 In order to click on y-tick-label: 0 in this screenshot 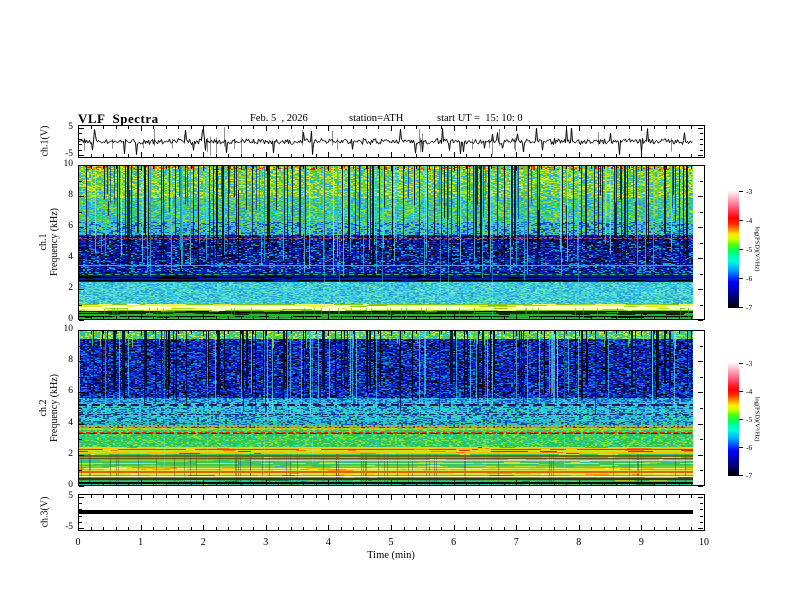, I will do `click(70, 485)`.